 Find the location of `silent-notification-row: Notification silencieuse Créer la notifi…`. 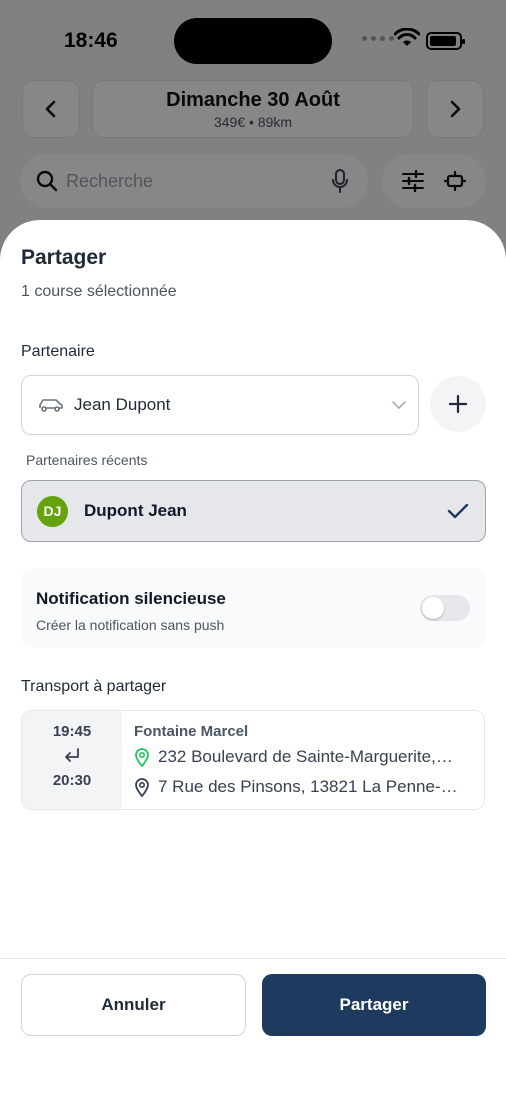

silent-notification-row: Notification silencieuse Créer la notifi… is located at coordinates (253, 608).